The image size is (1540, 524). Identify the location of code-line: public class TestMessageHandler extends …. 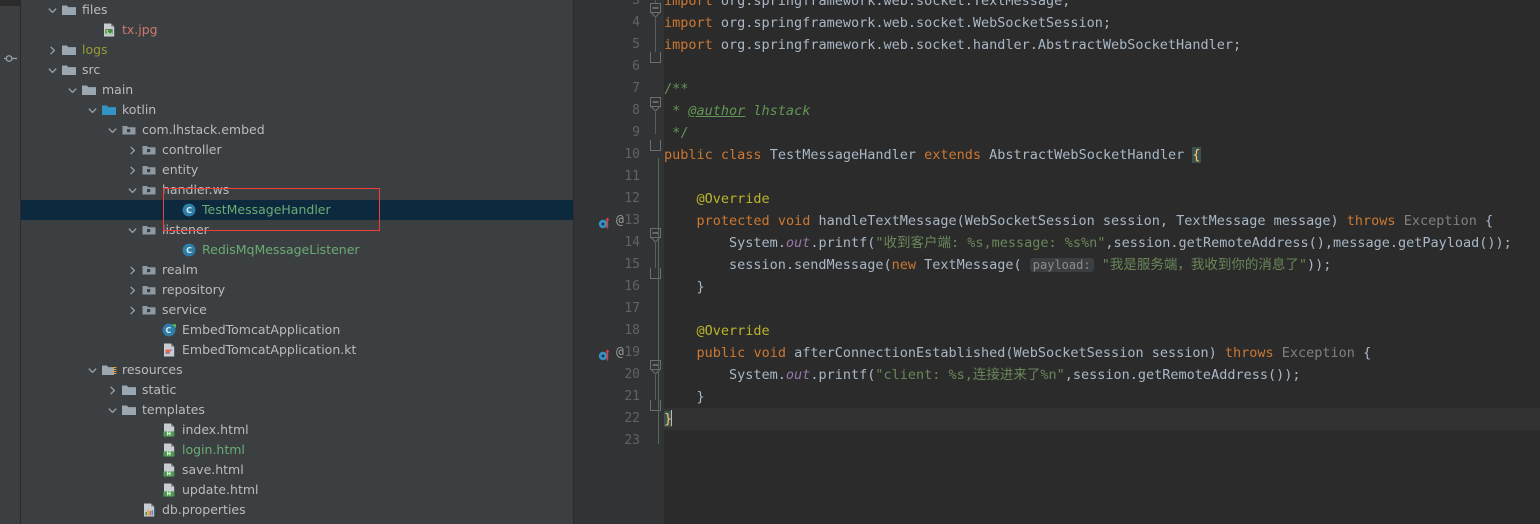
(932, 155).